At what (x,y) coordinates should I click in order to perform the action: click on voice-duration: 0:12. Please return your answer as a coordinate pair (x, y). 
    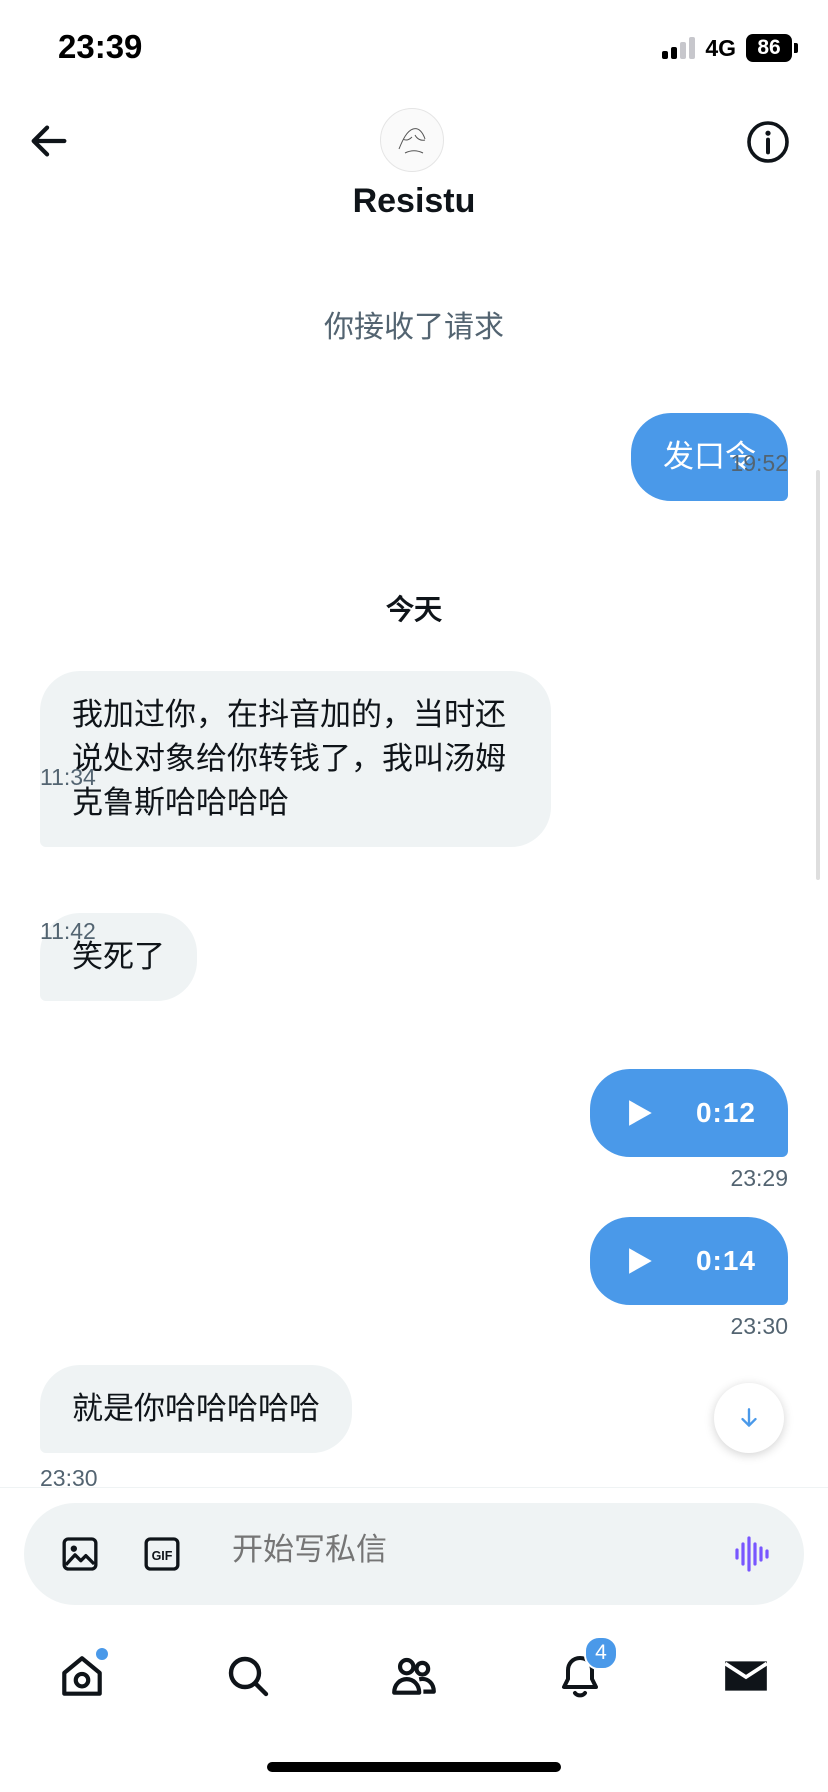
    Looking at the image, I should click on (725, 1112).